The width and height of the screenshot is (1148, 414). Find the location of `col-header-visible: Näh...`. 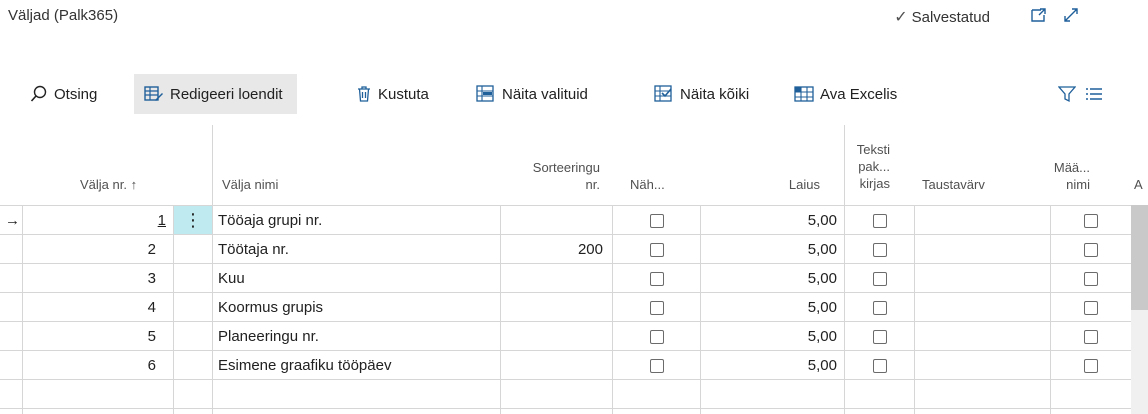

col-header-visible: Näh... is located at coordinates (647, 184).